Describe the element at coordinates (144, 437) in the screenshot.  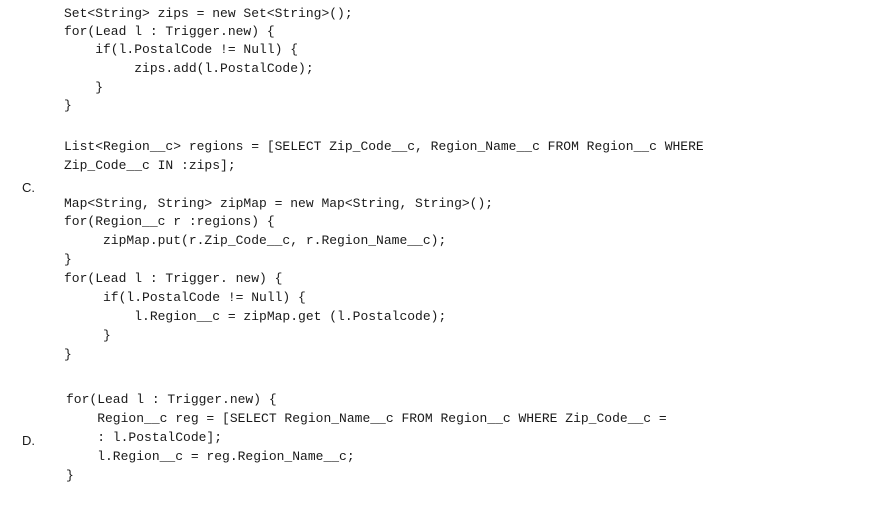
I see `code-line: : l.PostalCode];` at that location.